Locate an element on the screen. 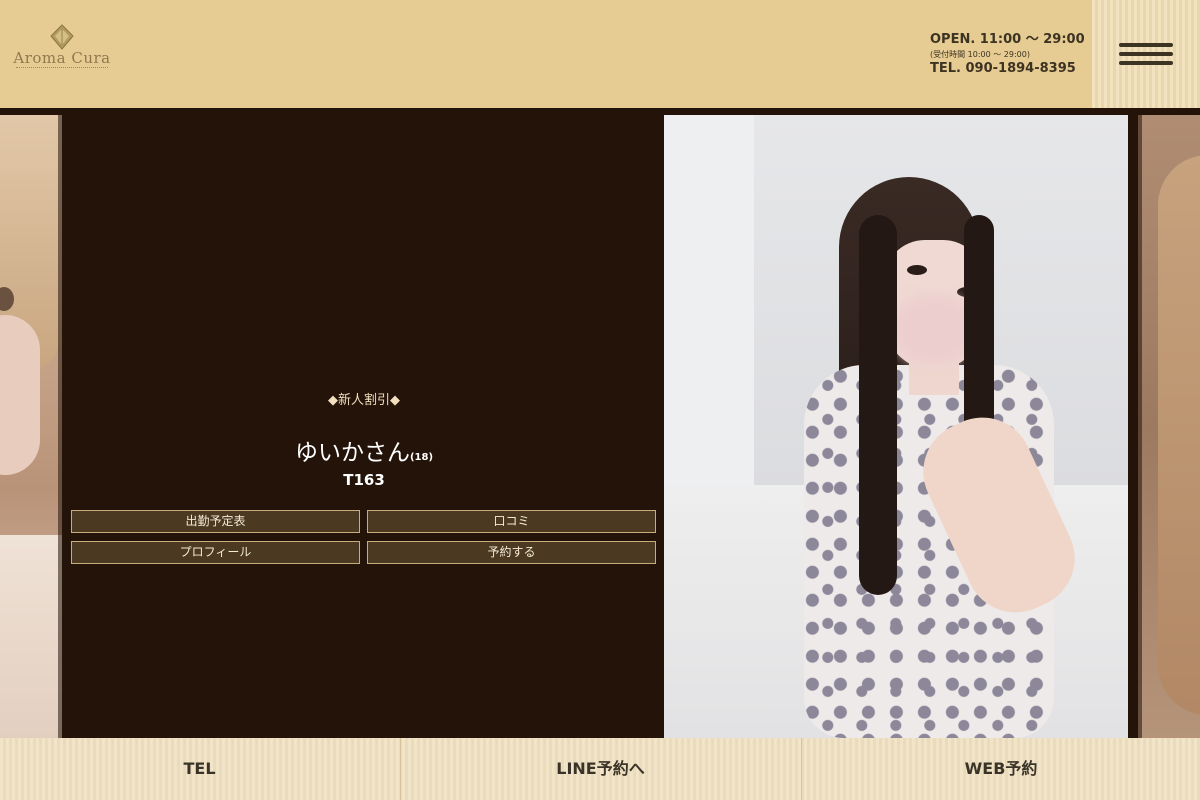 Image resolution: width=1200 pixels, height=800 pixels. tel-button: TEL is located at coordinates (199, 769).